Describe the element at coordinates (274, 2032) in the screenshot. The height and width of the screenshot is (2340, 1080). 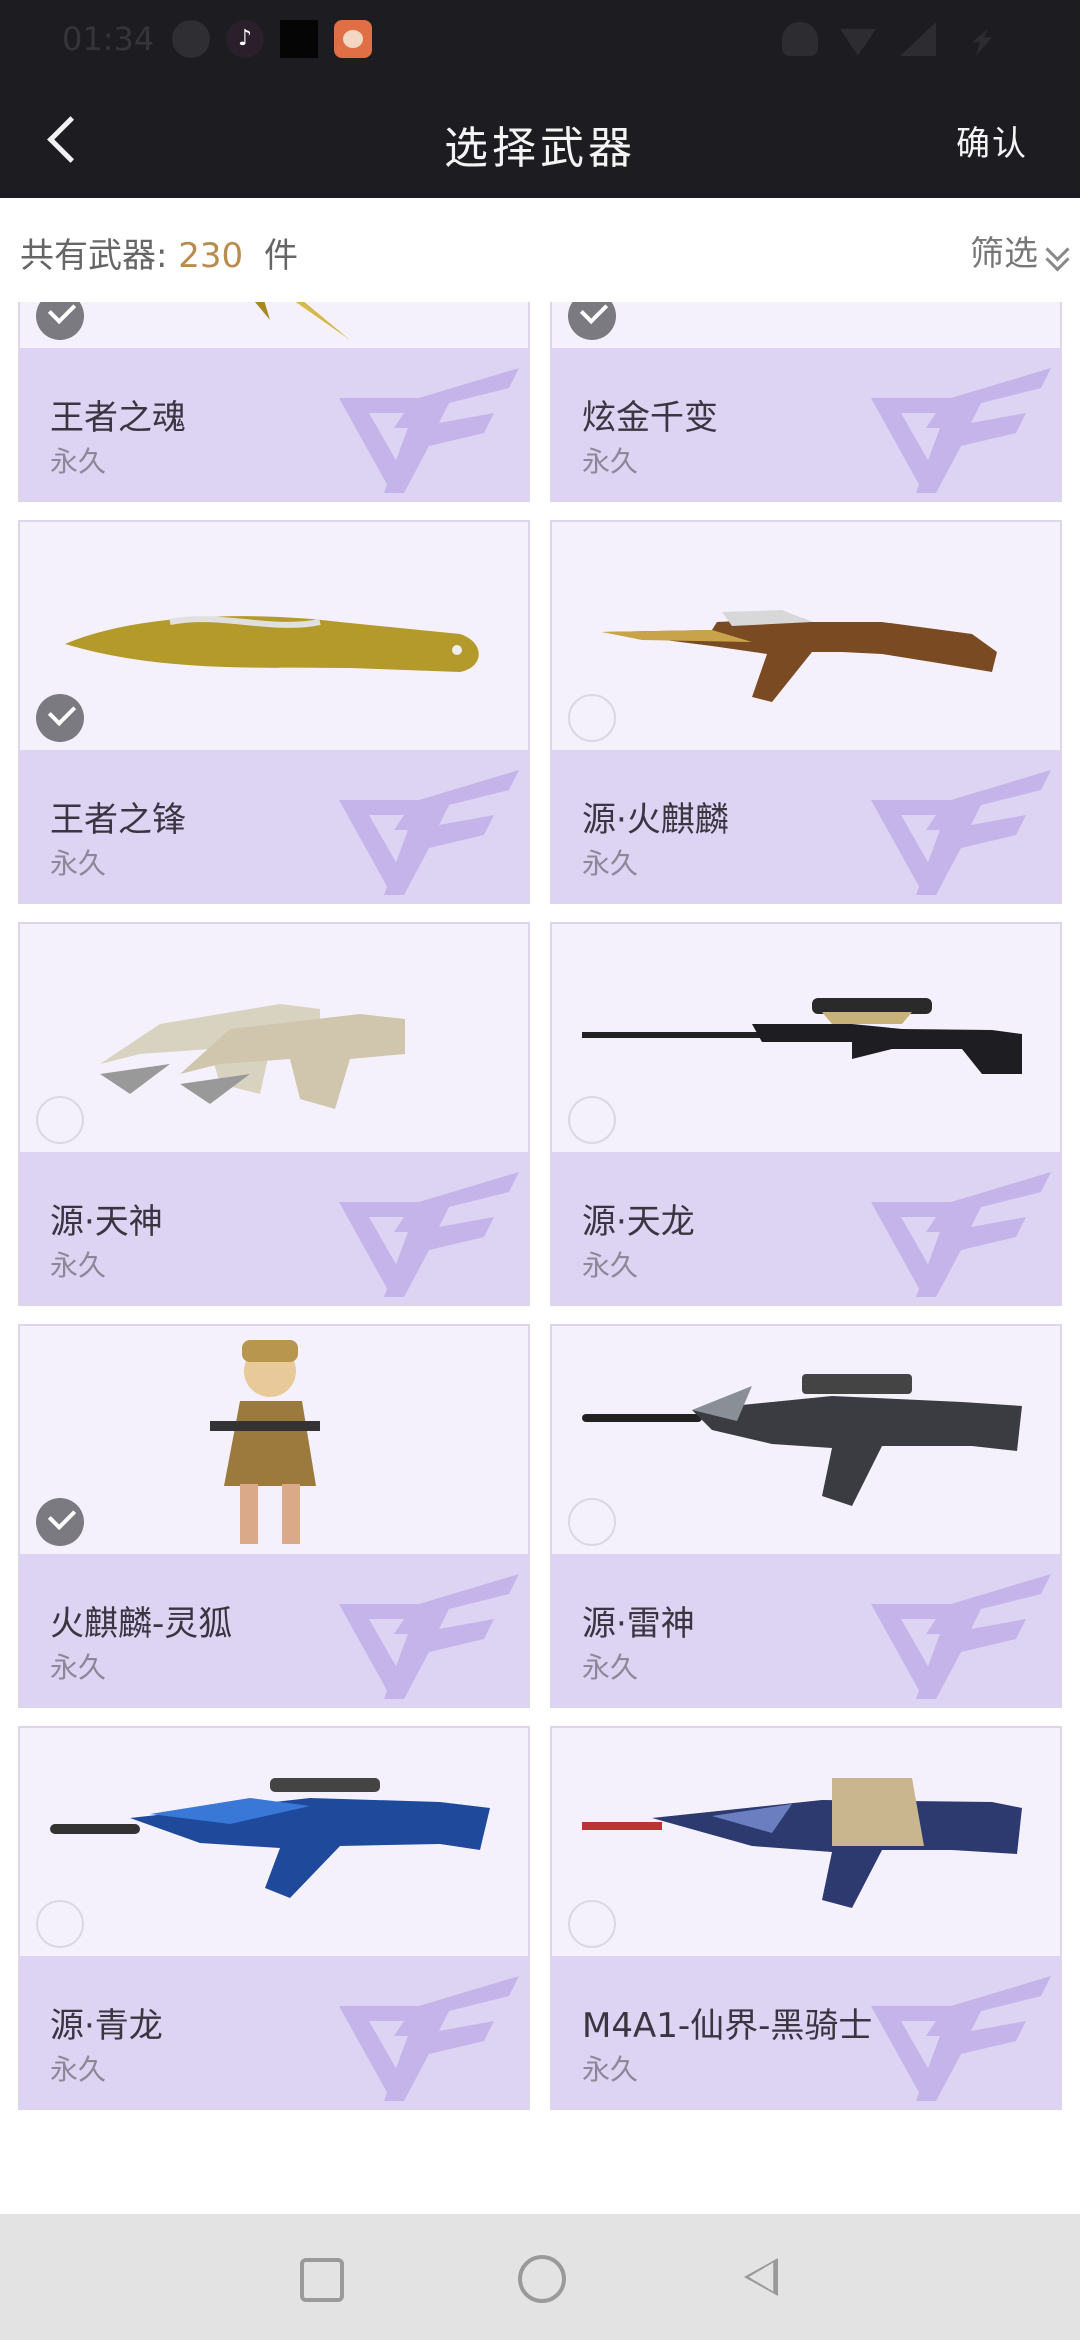
I see `weapon-info: 源·青龙永久` at that location.